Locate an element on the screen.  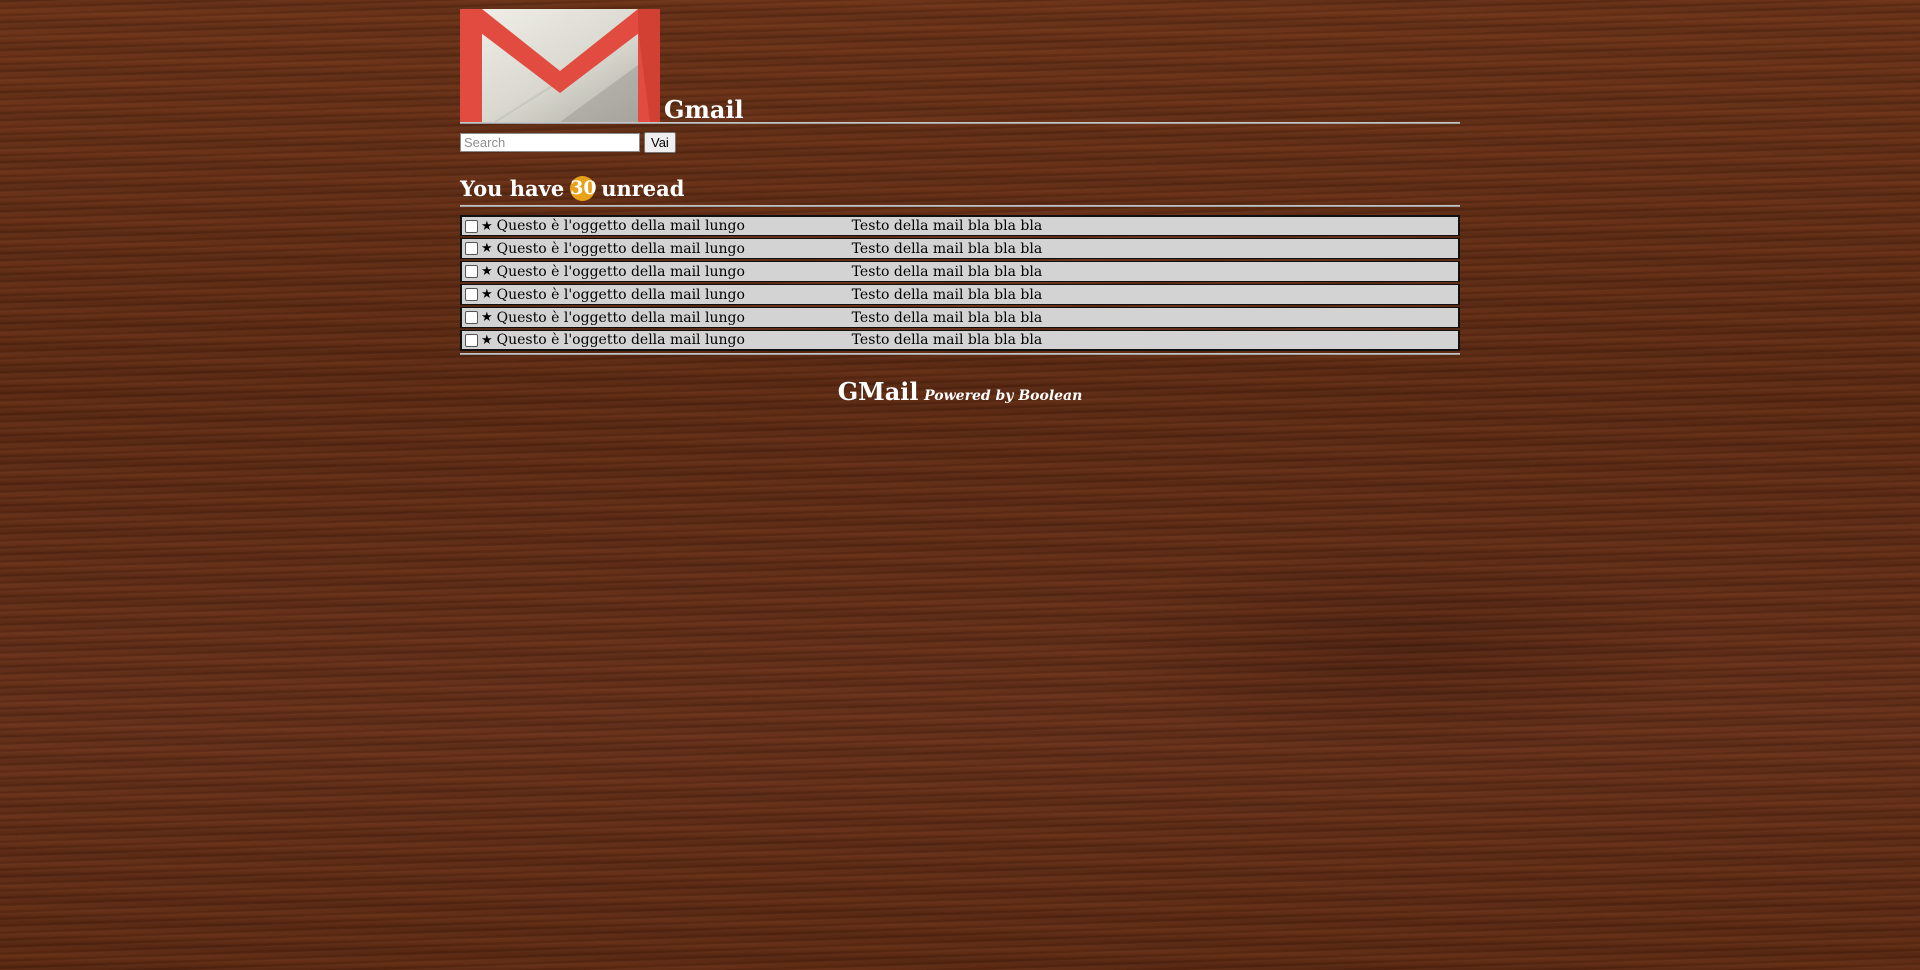
search-bar: Vai is located at coordinates (960, 142).